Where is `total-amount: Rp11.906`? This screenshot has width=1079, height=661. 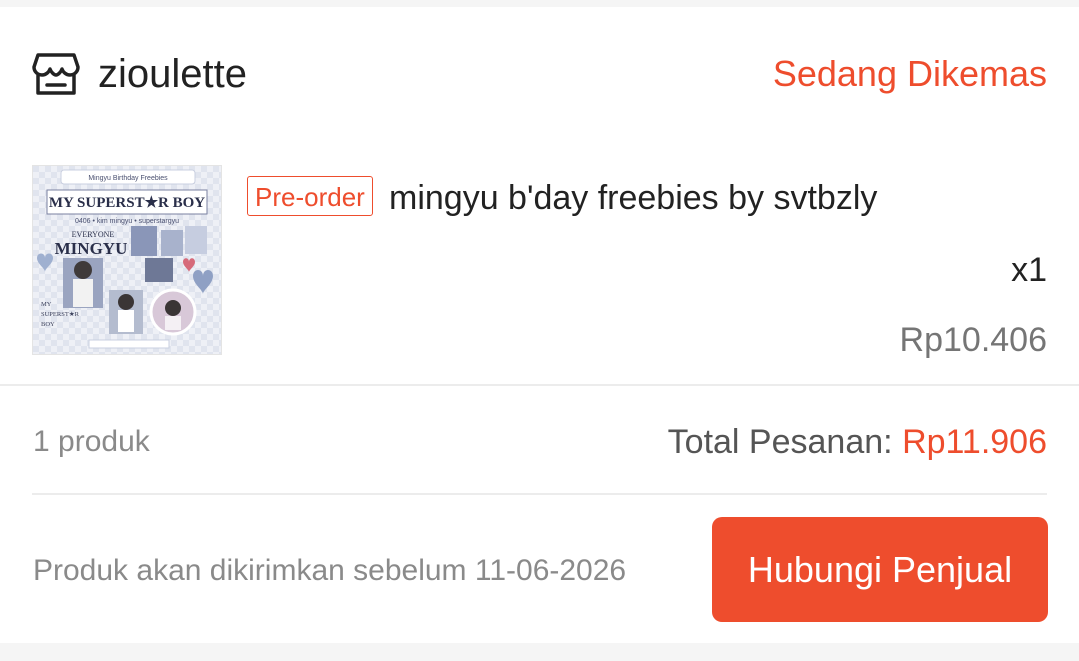 total-amount: Rp11.906 is located at coordinates (974, 442).